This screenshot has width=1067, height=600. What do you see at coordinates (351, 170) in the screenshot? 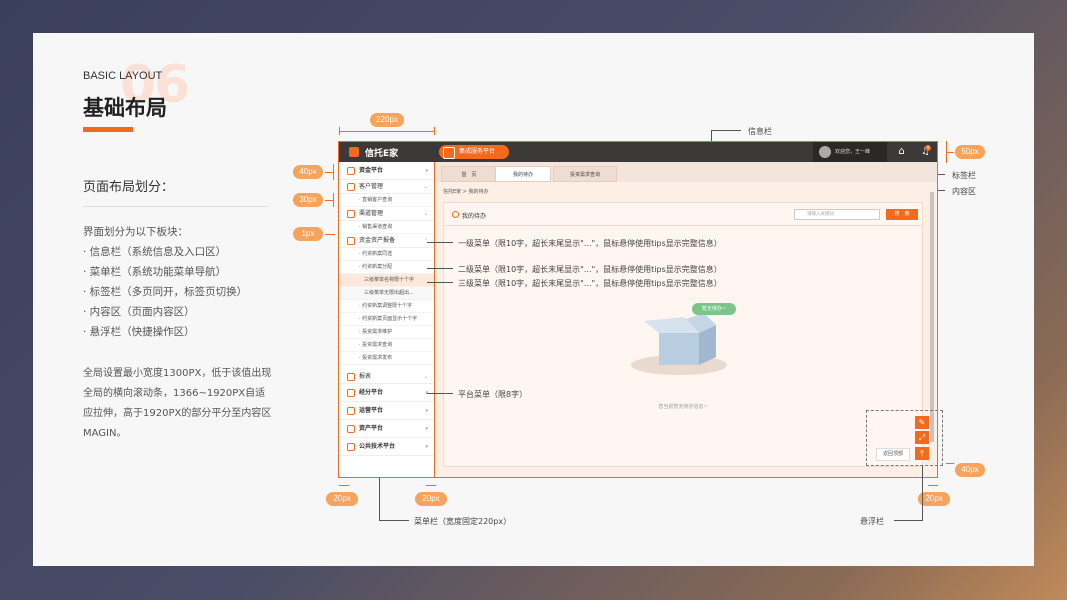
I see `fund-icon` at bounding box center [351, 170].